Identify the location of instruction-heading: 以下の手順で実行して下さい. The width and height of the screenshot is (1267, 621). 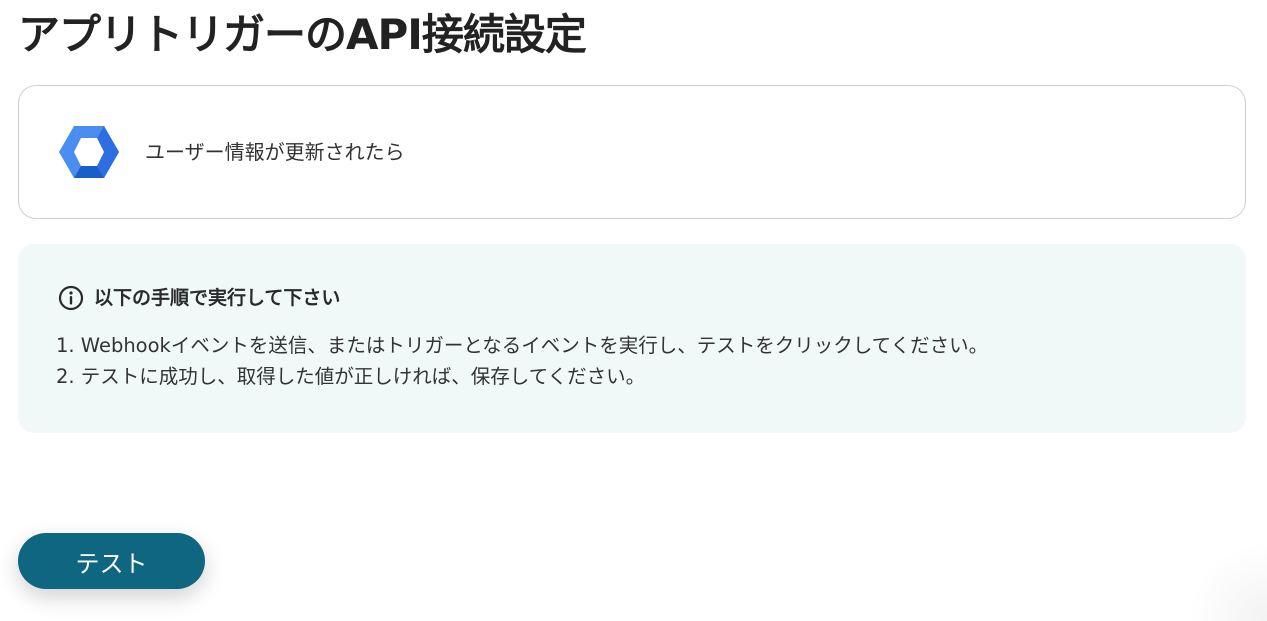
(199, 298).